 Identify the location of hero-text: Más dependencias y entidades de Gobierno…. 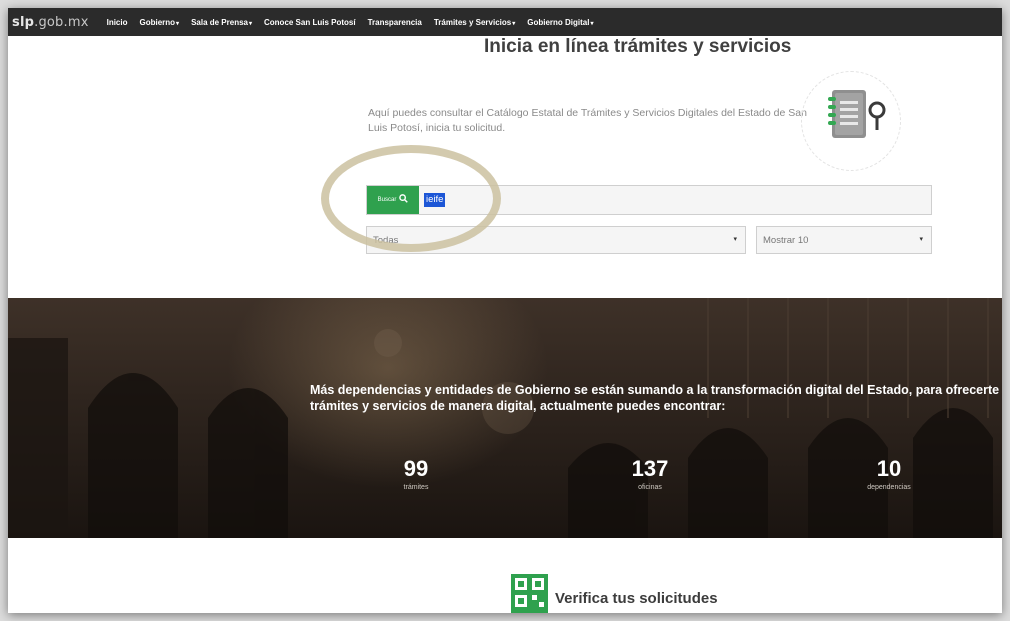
(655, 398).